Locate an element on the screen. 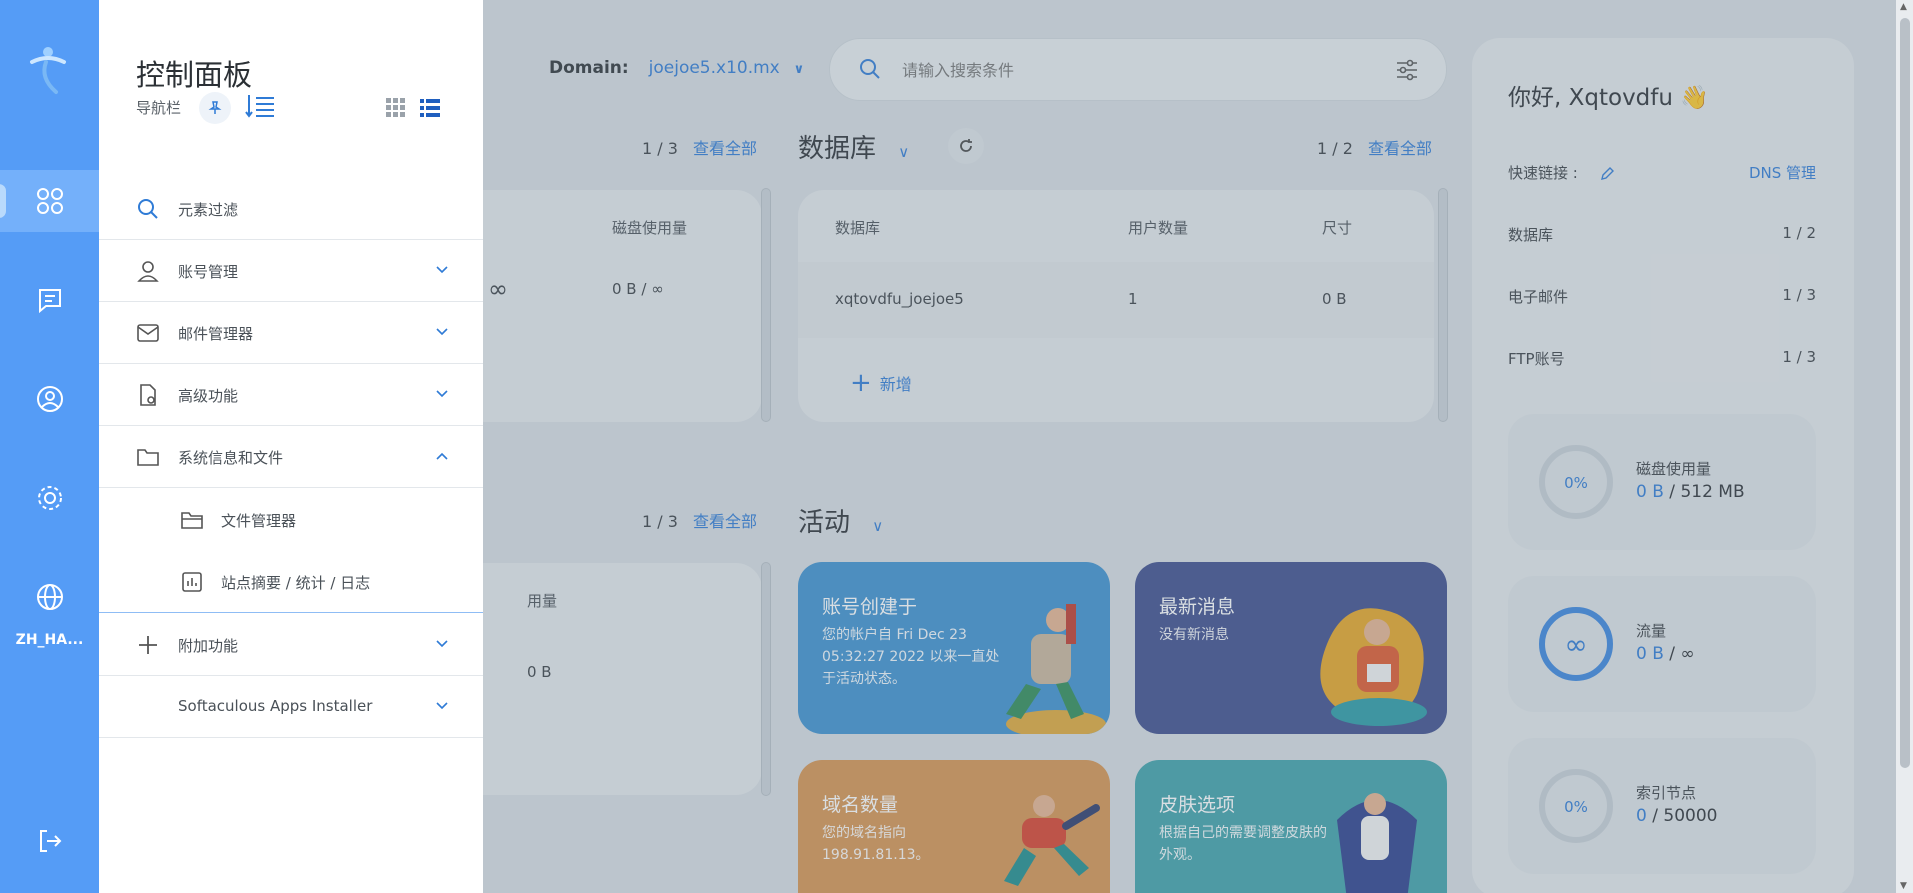 The width and height of the screenshot is (1913, 893). window-scrollbar: ▲ ▼ is located at coordinates (1904, 446).